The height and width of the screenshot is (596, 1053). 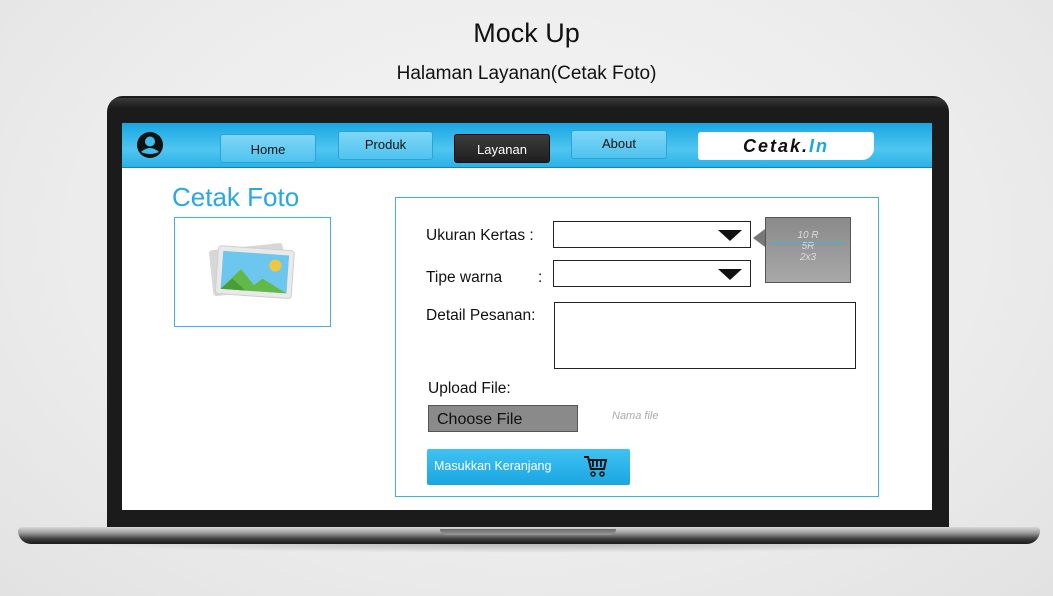 What do you see at coordinates (540, 277) in the screenshot?
I see `tipe-warna-colon: :` at bounding box center [540, 277].